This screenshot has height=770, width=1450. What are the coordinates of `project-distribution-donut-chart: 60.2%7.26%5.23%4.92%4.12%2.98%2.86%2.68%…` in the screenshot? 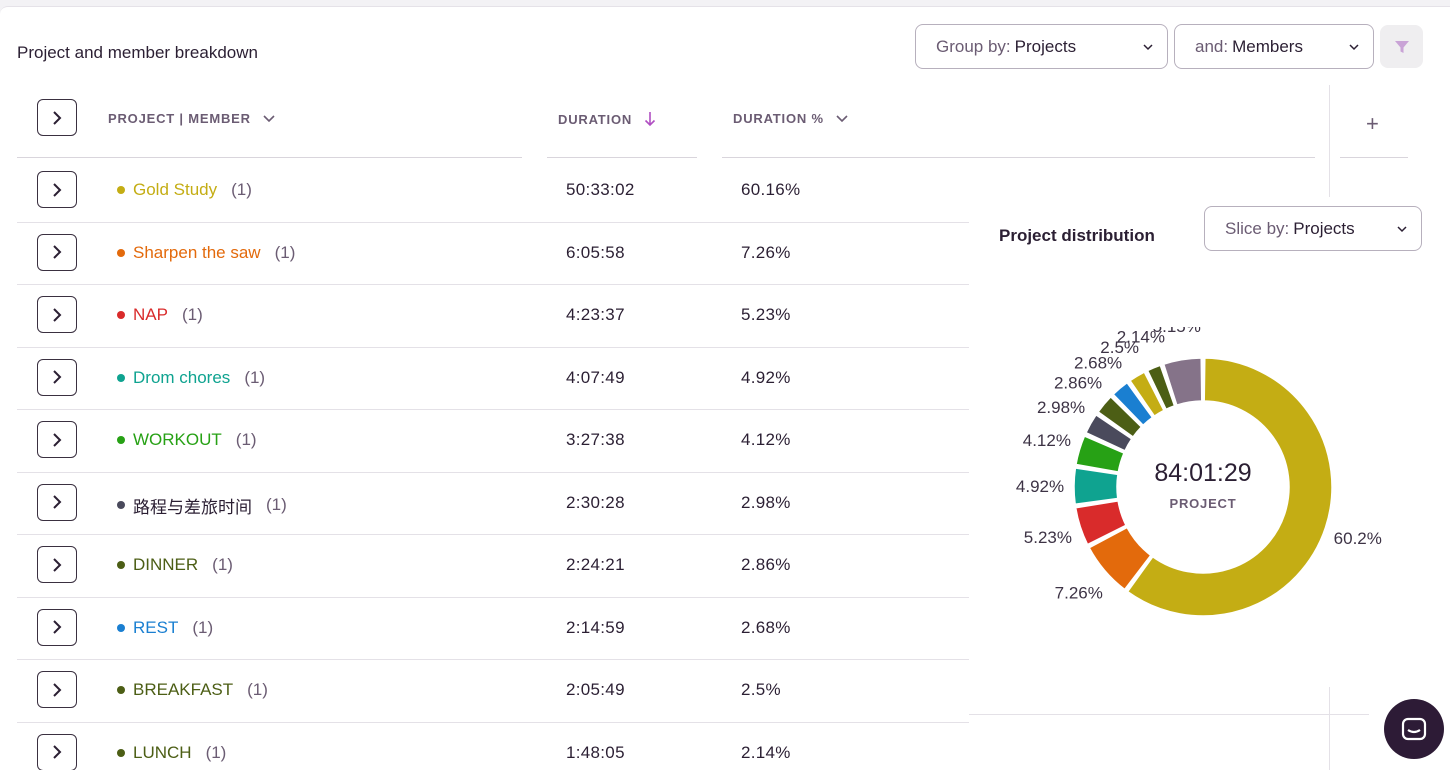 It's located at (1199, 472).